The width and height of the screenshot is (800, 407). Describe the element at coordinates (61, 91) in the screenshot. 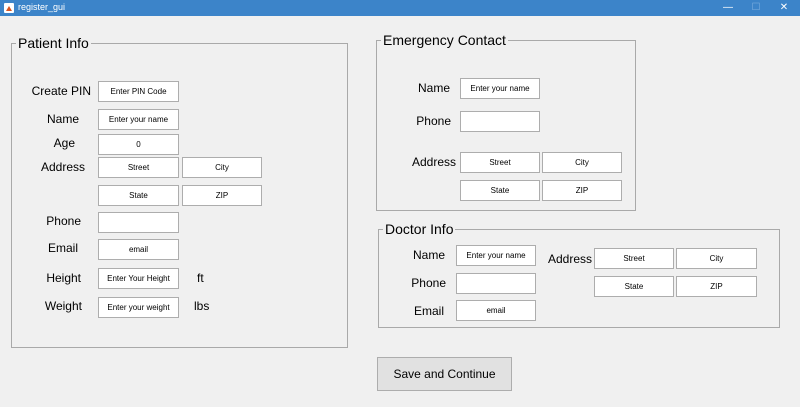

I see `create-pin-label: Create PIN` at that location.